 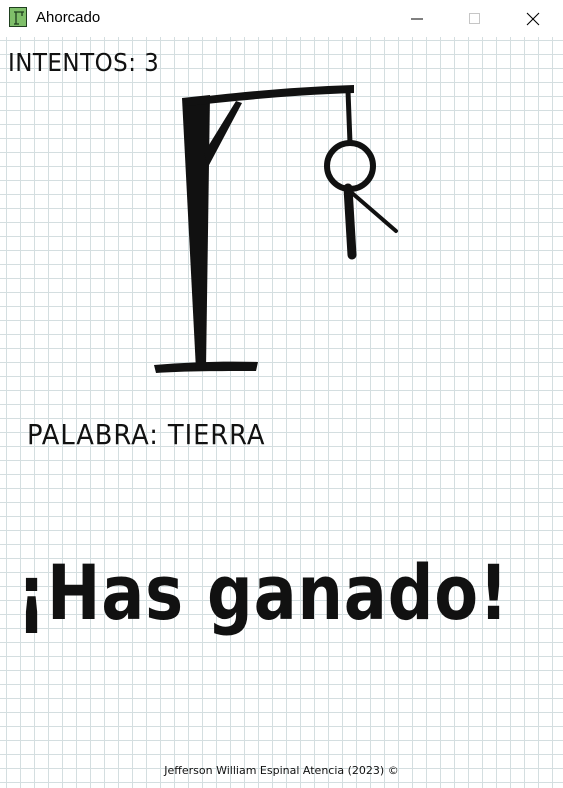 What do you see at coordinates (84, 62) in the screenshot?
I see `attempts-label: INTENTOS: 3` at bounding box center [84, 62].